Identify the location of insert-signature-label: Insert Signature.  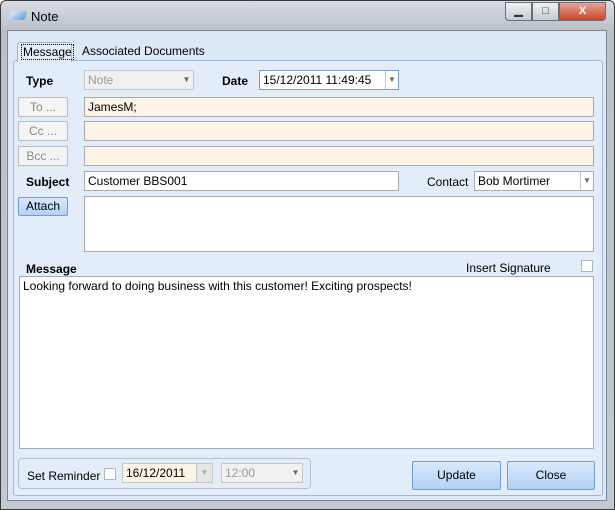
(508, 268).